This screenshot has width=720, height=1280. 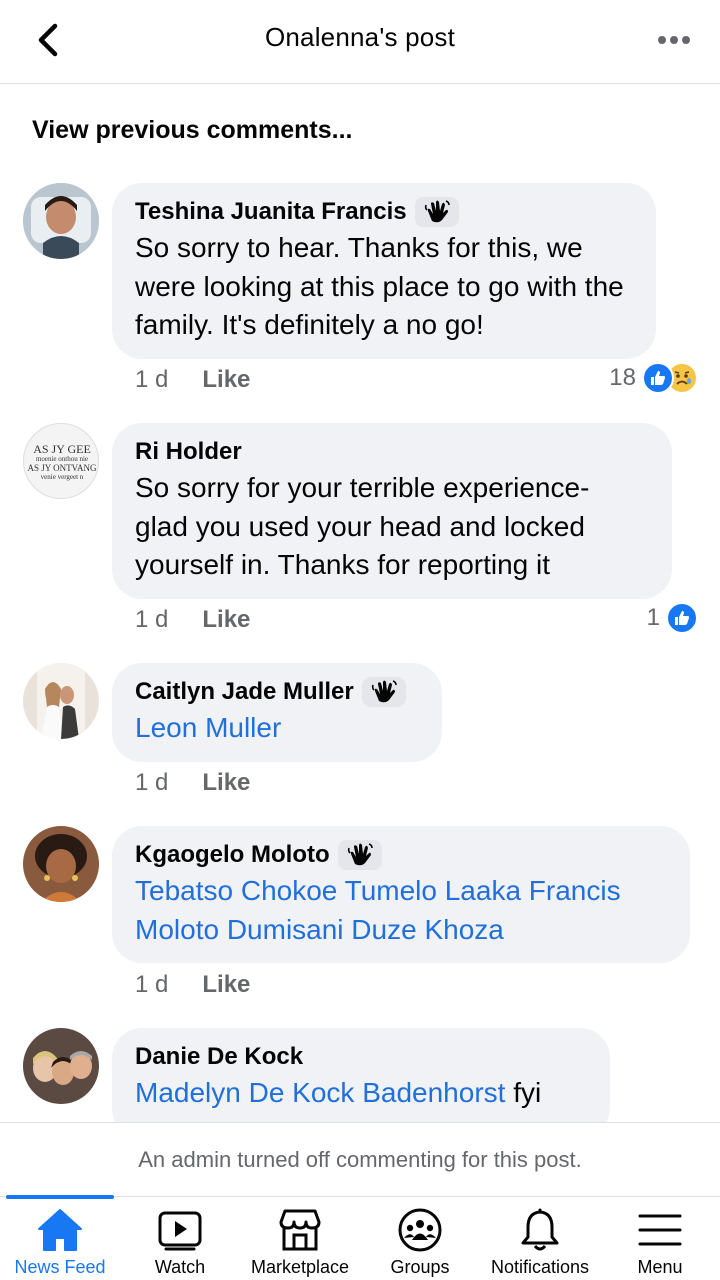 I want to click on author-name: Ri Holder, so click(x=188, y=452).